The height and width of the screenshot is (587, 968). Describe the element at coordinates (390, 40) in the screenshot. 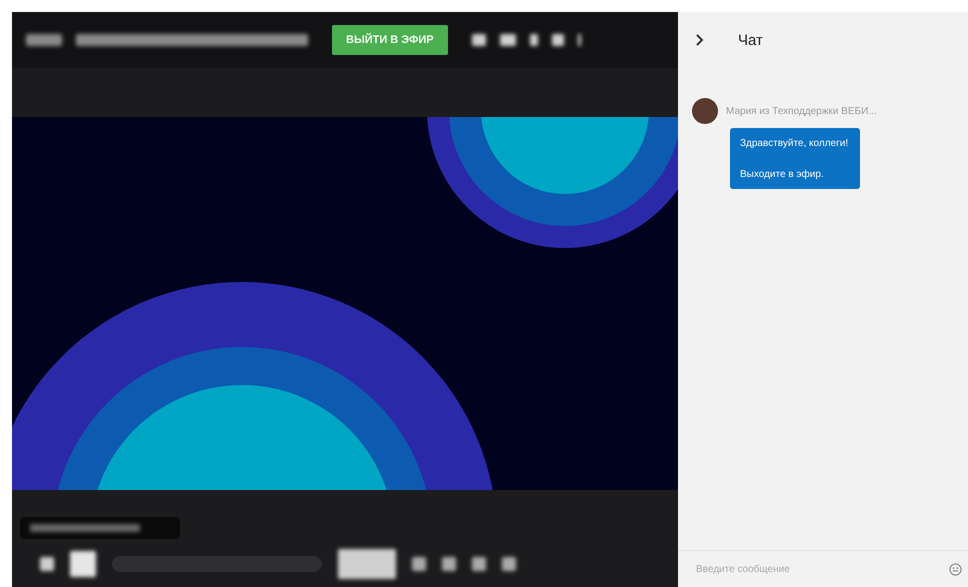

I see `go-live-button: ВЫЙТИ В ЭФИР` at that location.